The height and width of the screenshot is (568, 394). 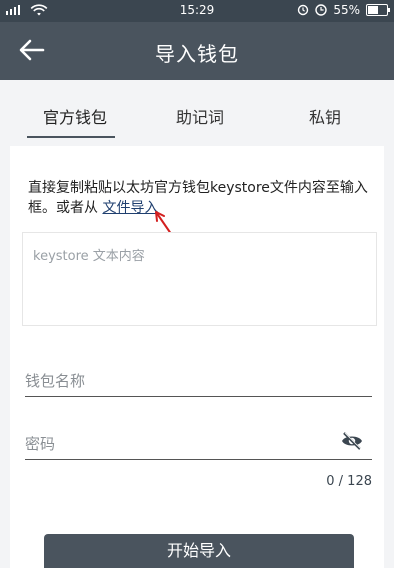 I want to click on wallet-name-placeholder: 钱包名称, so click(x=55, y=381).